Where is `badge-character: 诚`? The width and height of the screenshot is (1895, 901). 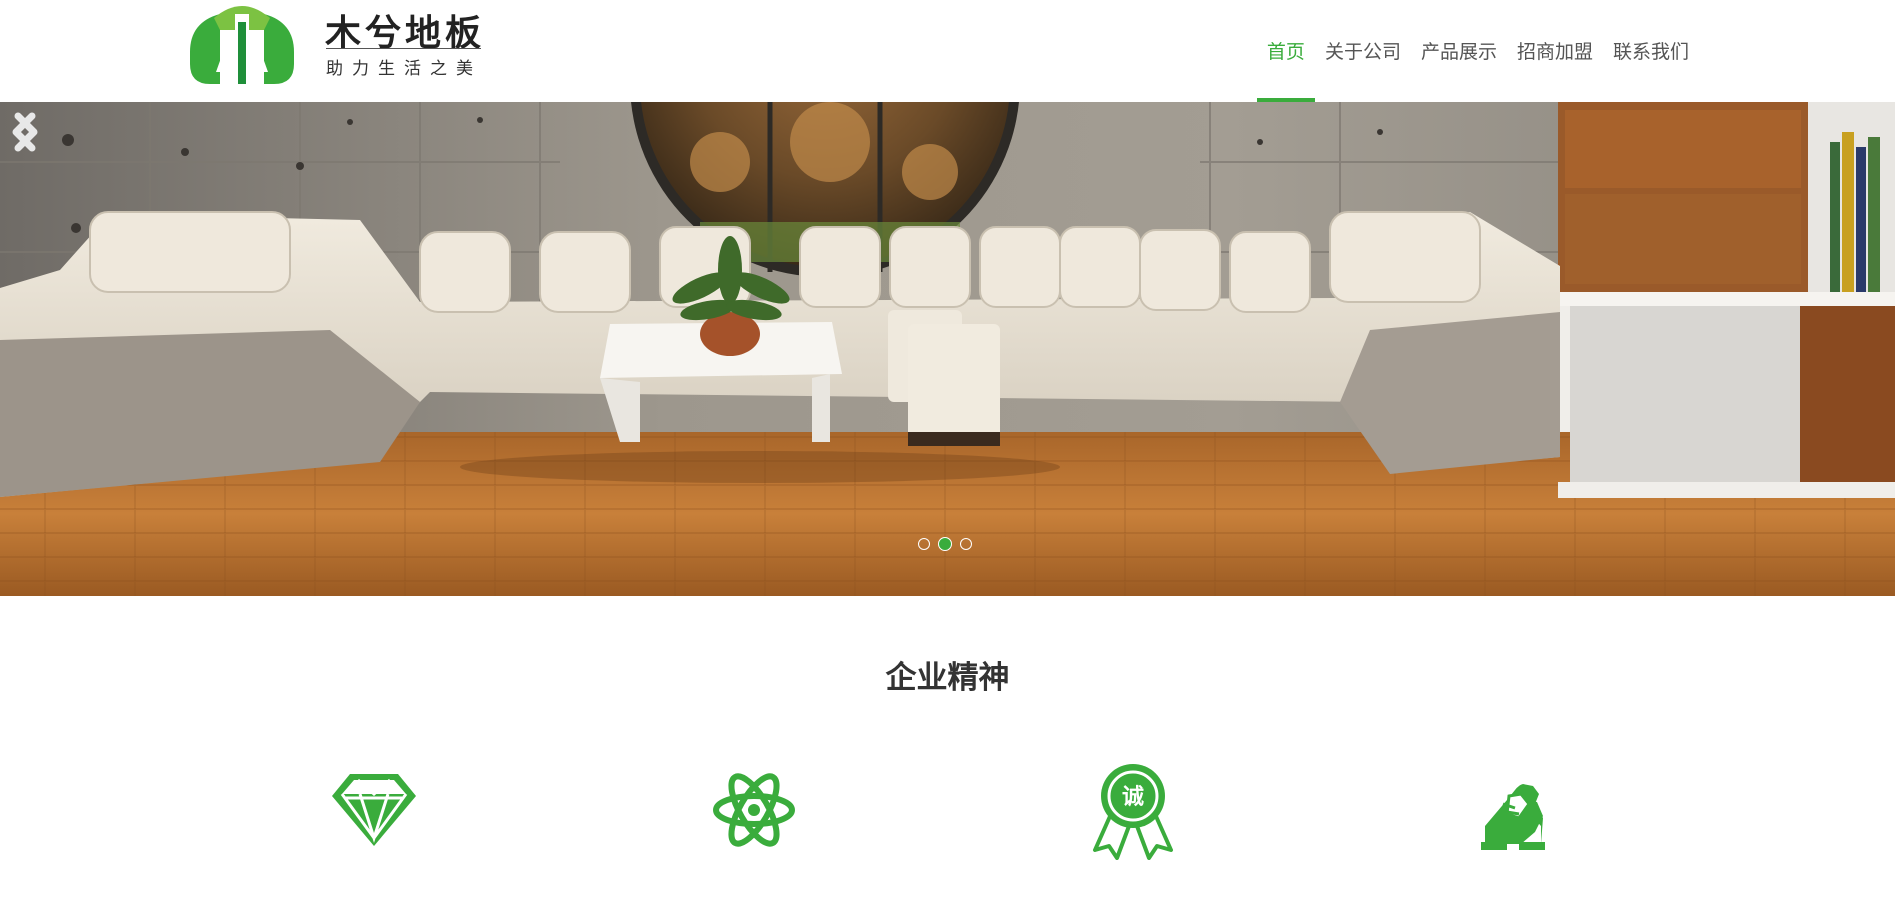
badge-character: 诚 is located at coordinates (1133, 797).